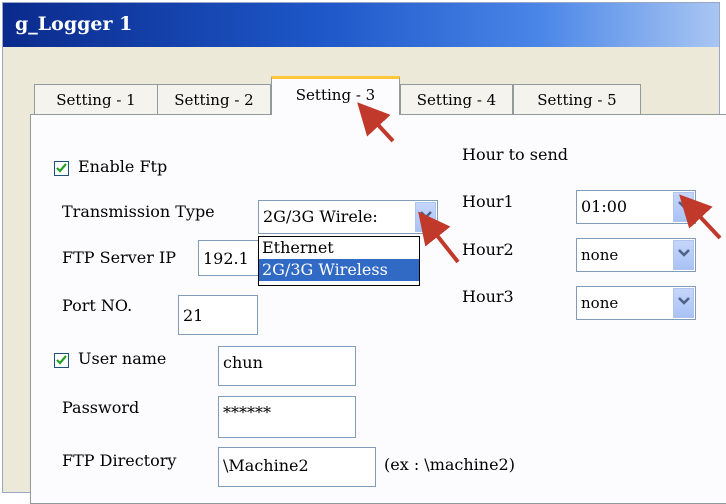 The image size is (726, 504). Describe the element at coordinates (439, 237) in the screenshot. I see `arrow-transmission-icon` at that location.